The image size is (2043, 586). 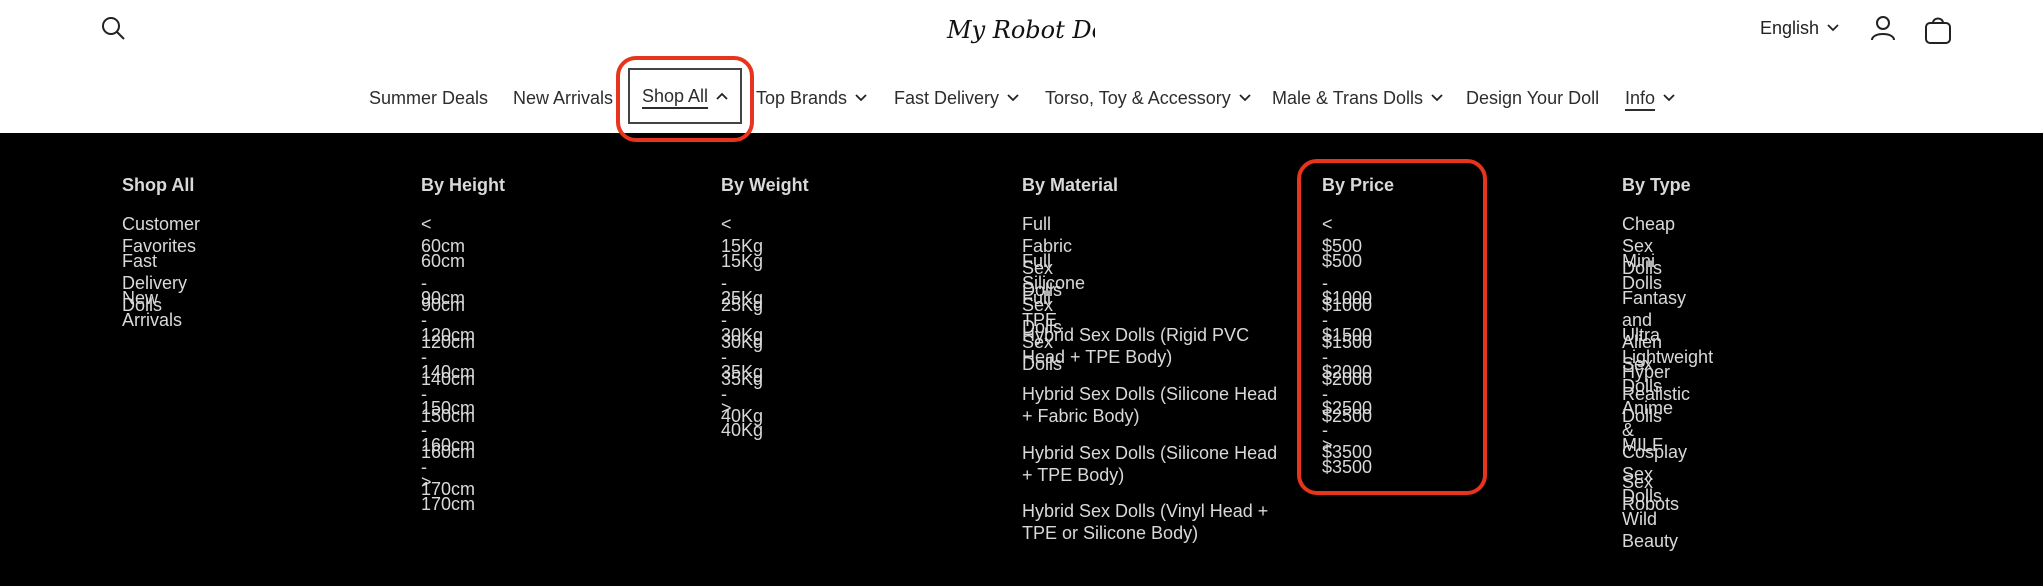 I want to click on nav-item-info: Info, so click(x=1650, y=98).